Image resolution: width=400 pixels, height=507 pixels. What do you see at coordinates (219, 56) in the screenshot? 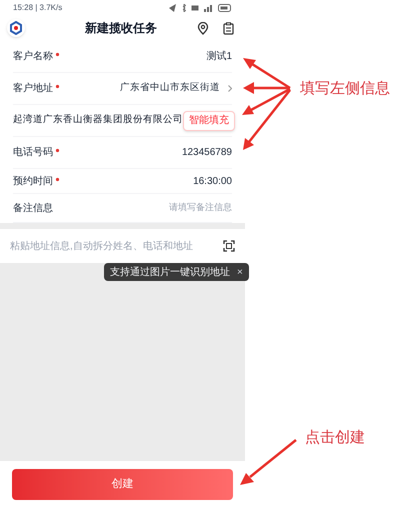
I see `field-value: 测试1` at bounding box center [219, 56].